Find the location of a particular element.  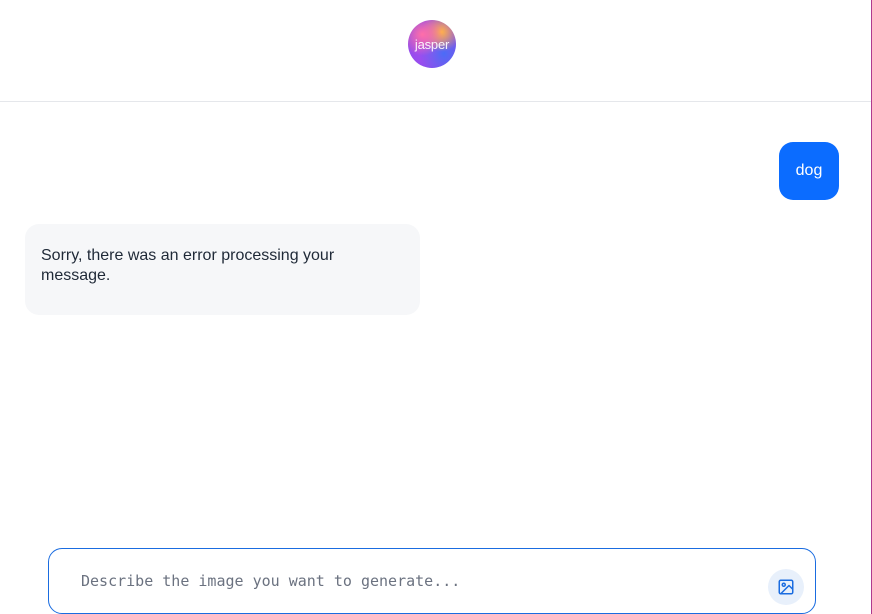

jasper-logo: jasper is located at coordinates (432, 44).